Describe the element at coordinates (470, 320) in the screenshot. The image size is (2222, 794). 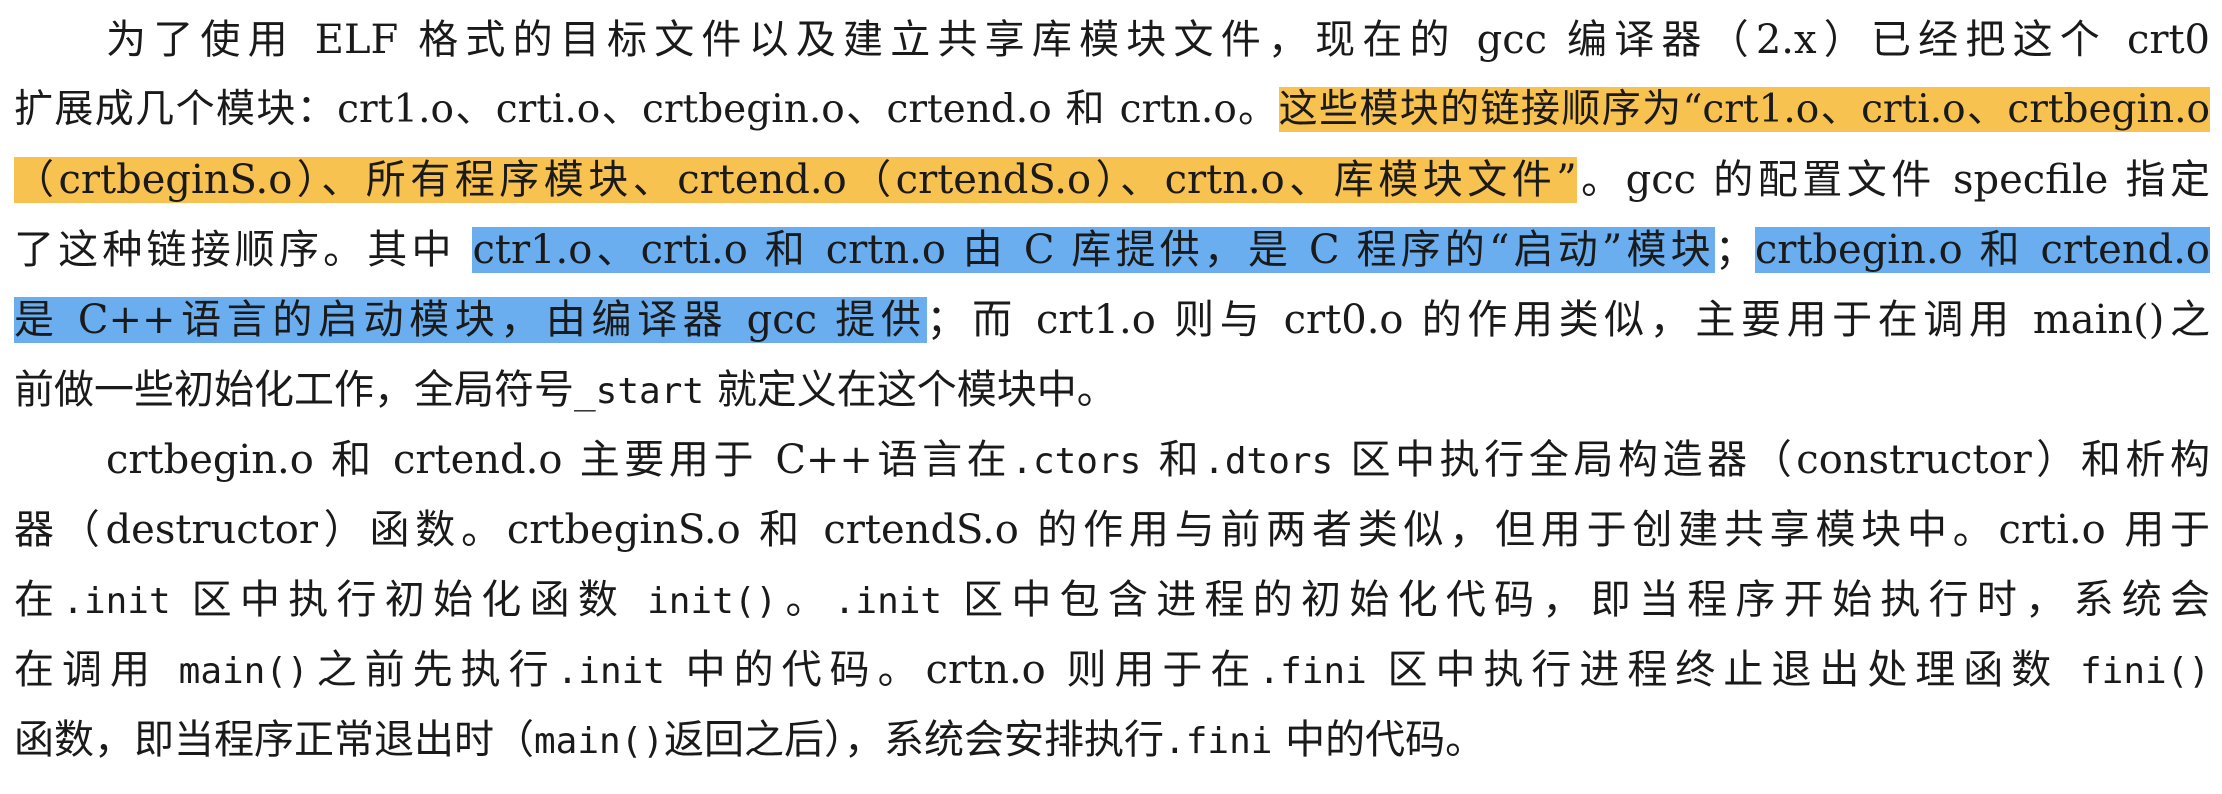
I see `blue-highlight: 是 C++语言的启动模块，由编译器 gcc 提供` at that location.